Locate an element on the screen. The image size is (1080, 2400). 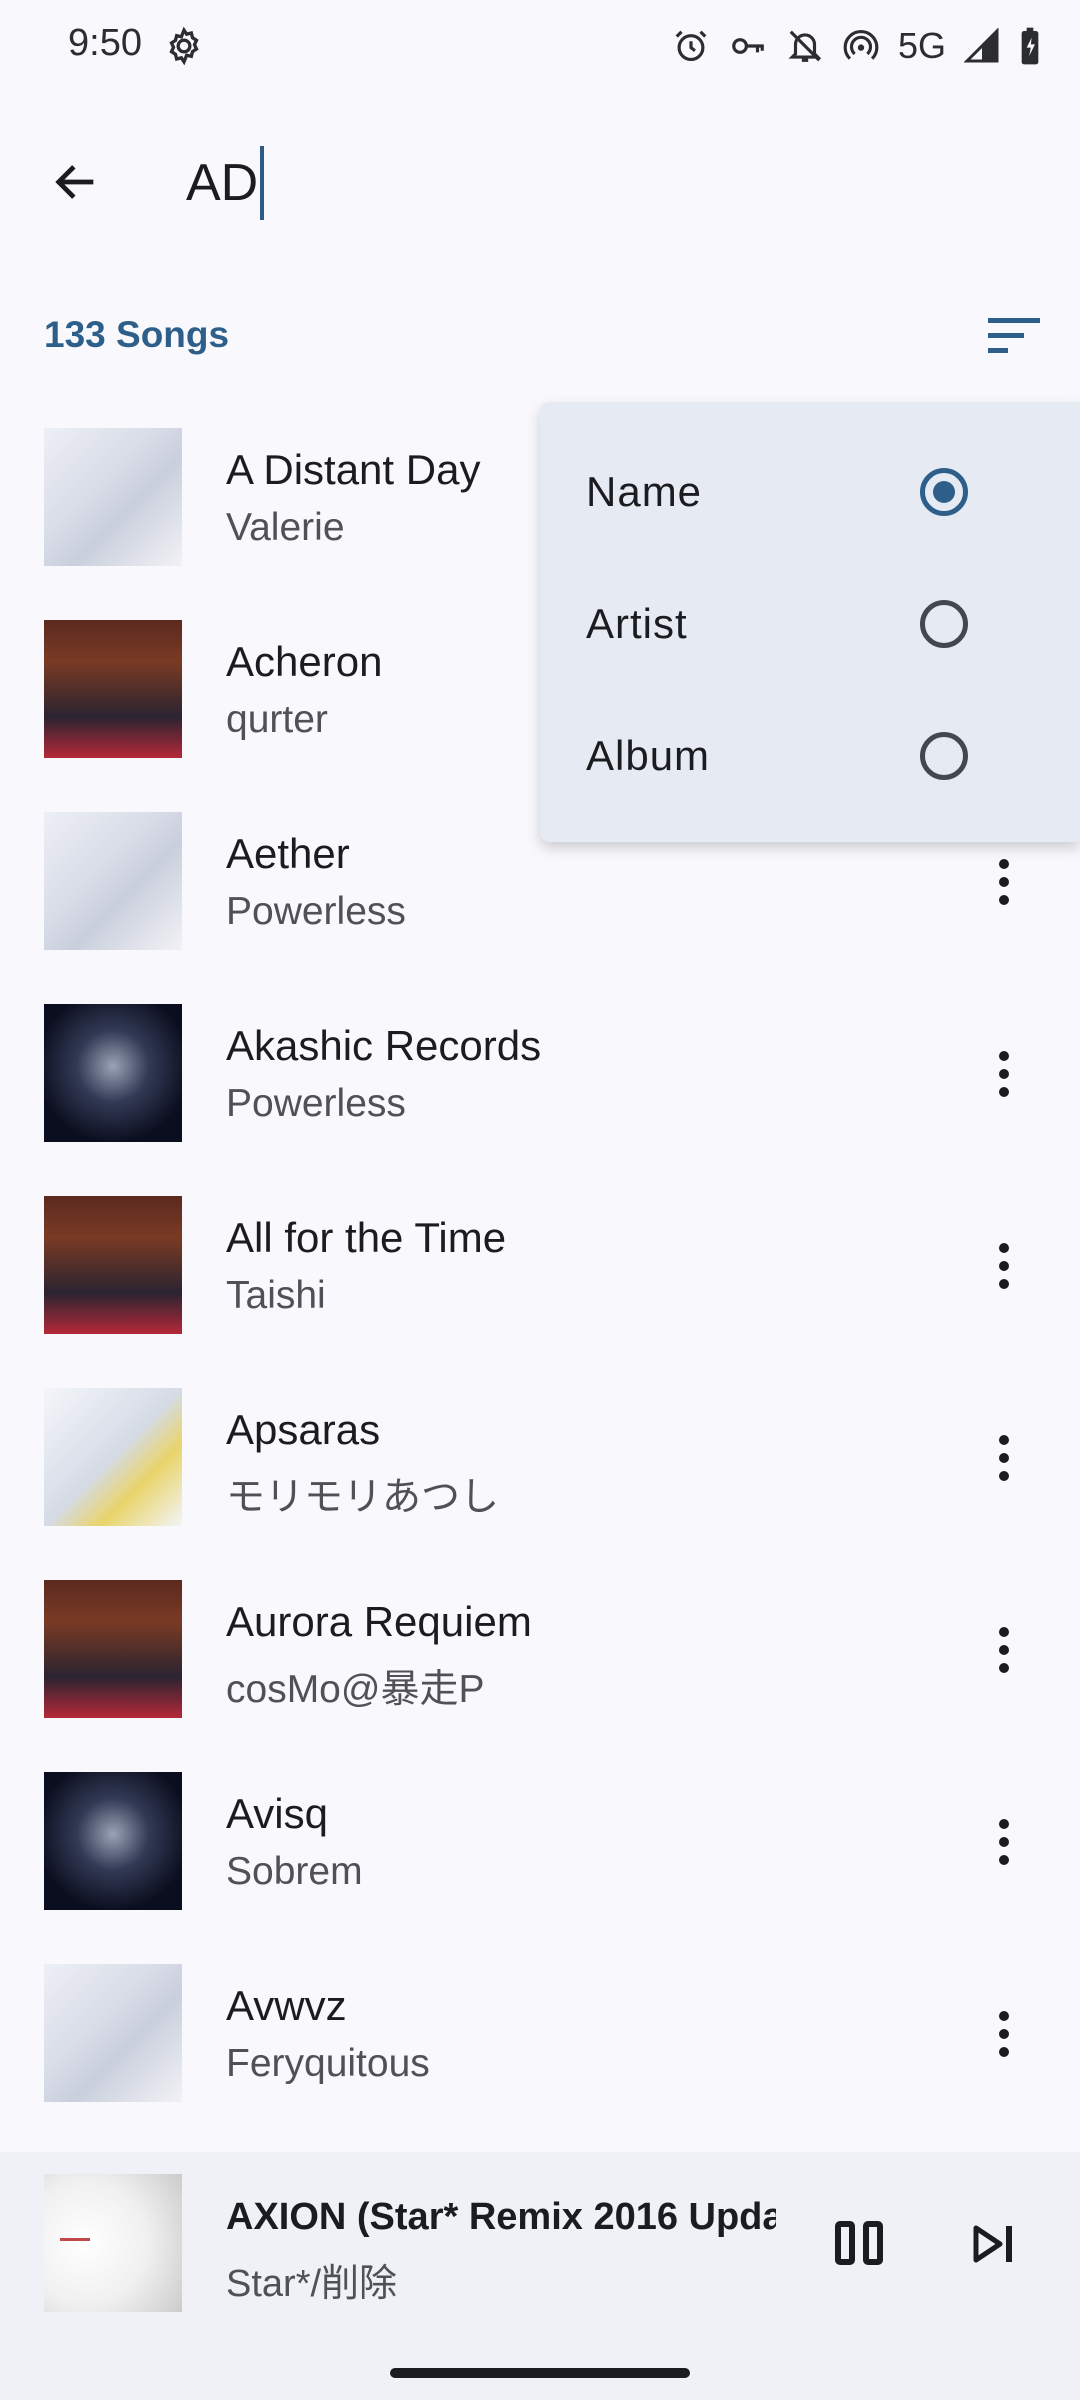
song-artist: qurter is located at coordinates (277, 719).